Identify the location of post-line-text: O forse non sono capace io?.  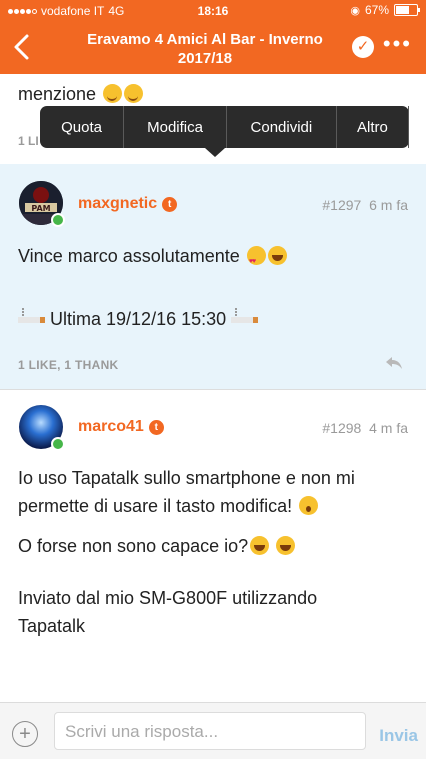
(133, 546).